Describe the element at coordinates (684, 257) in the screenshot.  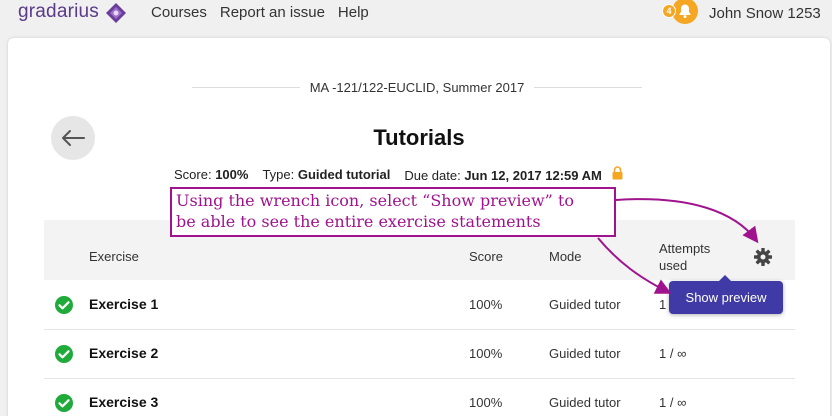
I see `col-attempts: Attempts used` at that location.